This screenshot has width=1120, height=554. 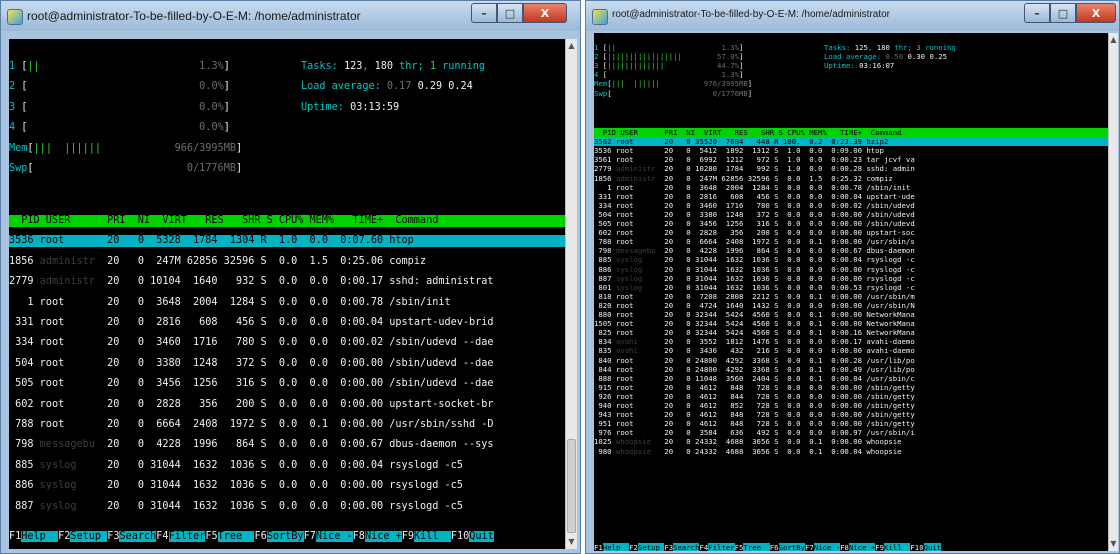 What do you see at coordinates (211, 536) in the screenshot?
I see `fkey-f5: F5` at bounding box center [211, 536].